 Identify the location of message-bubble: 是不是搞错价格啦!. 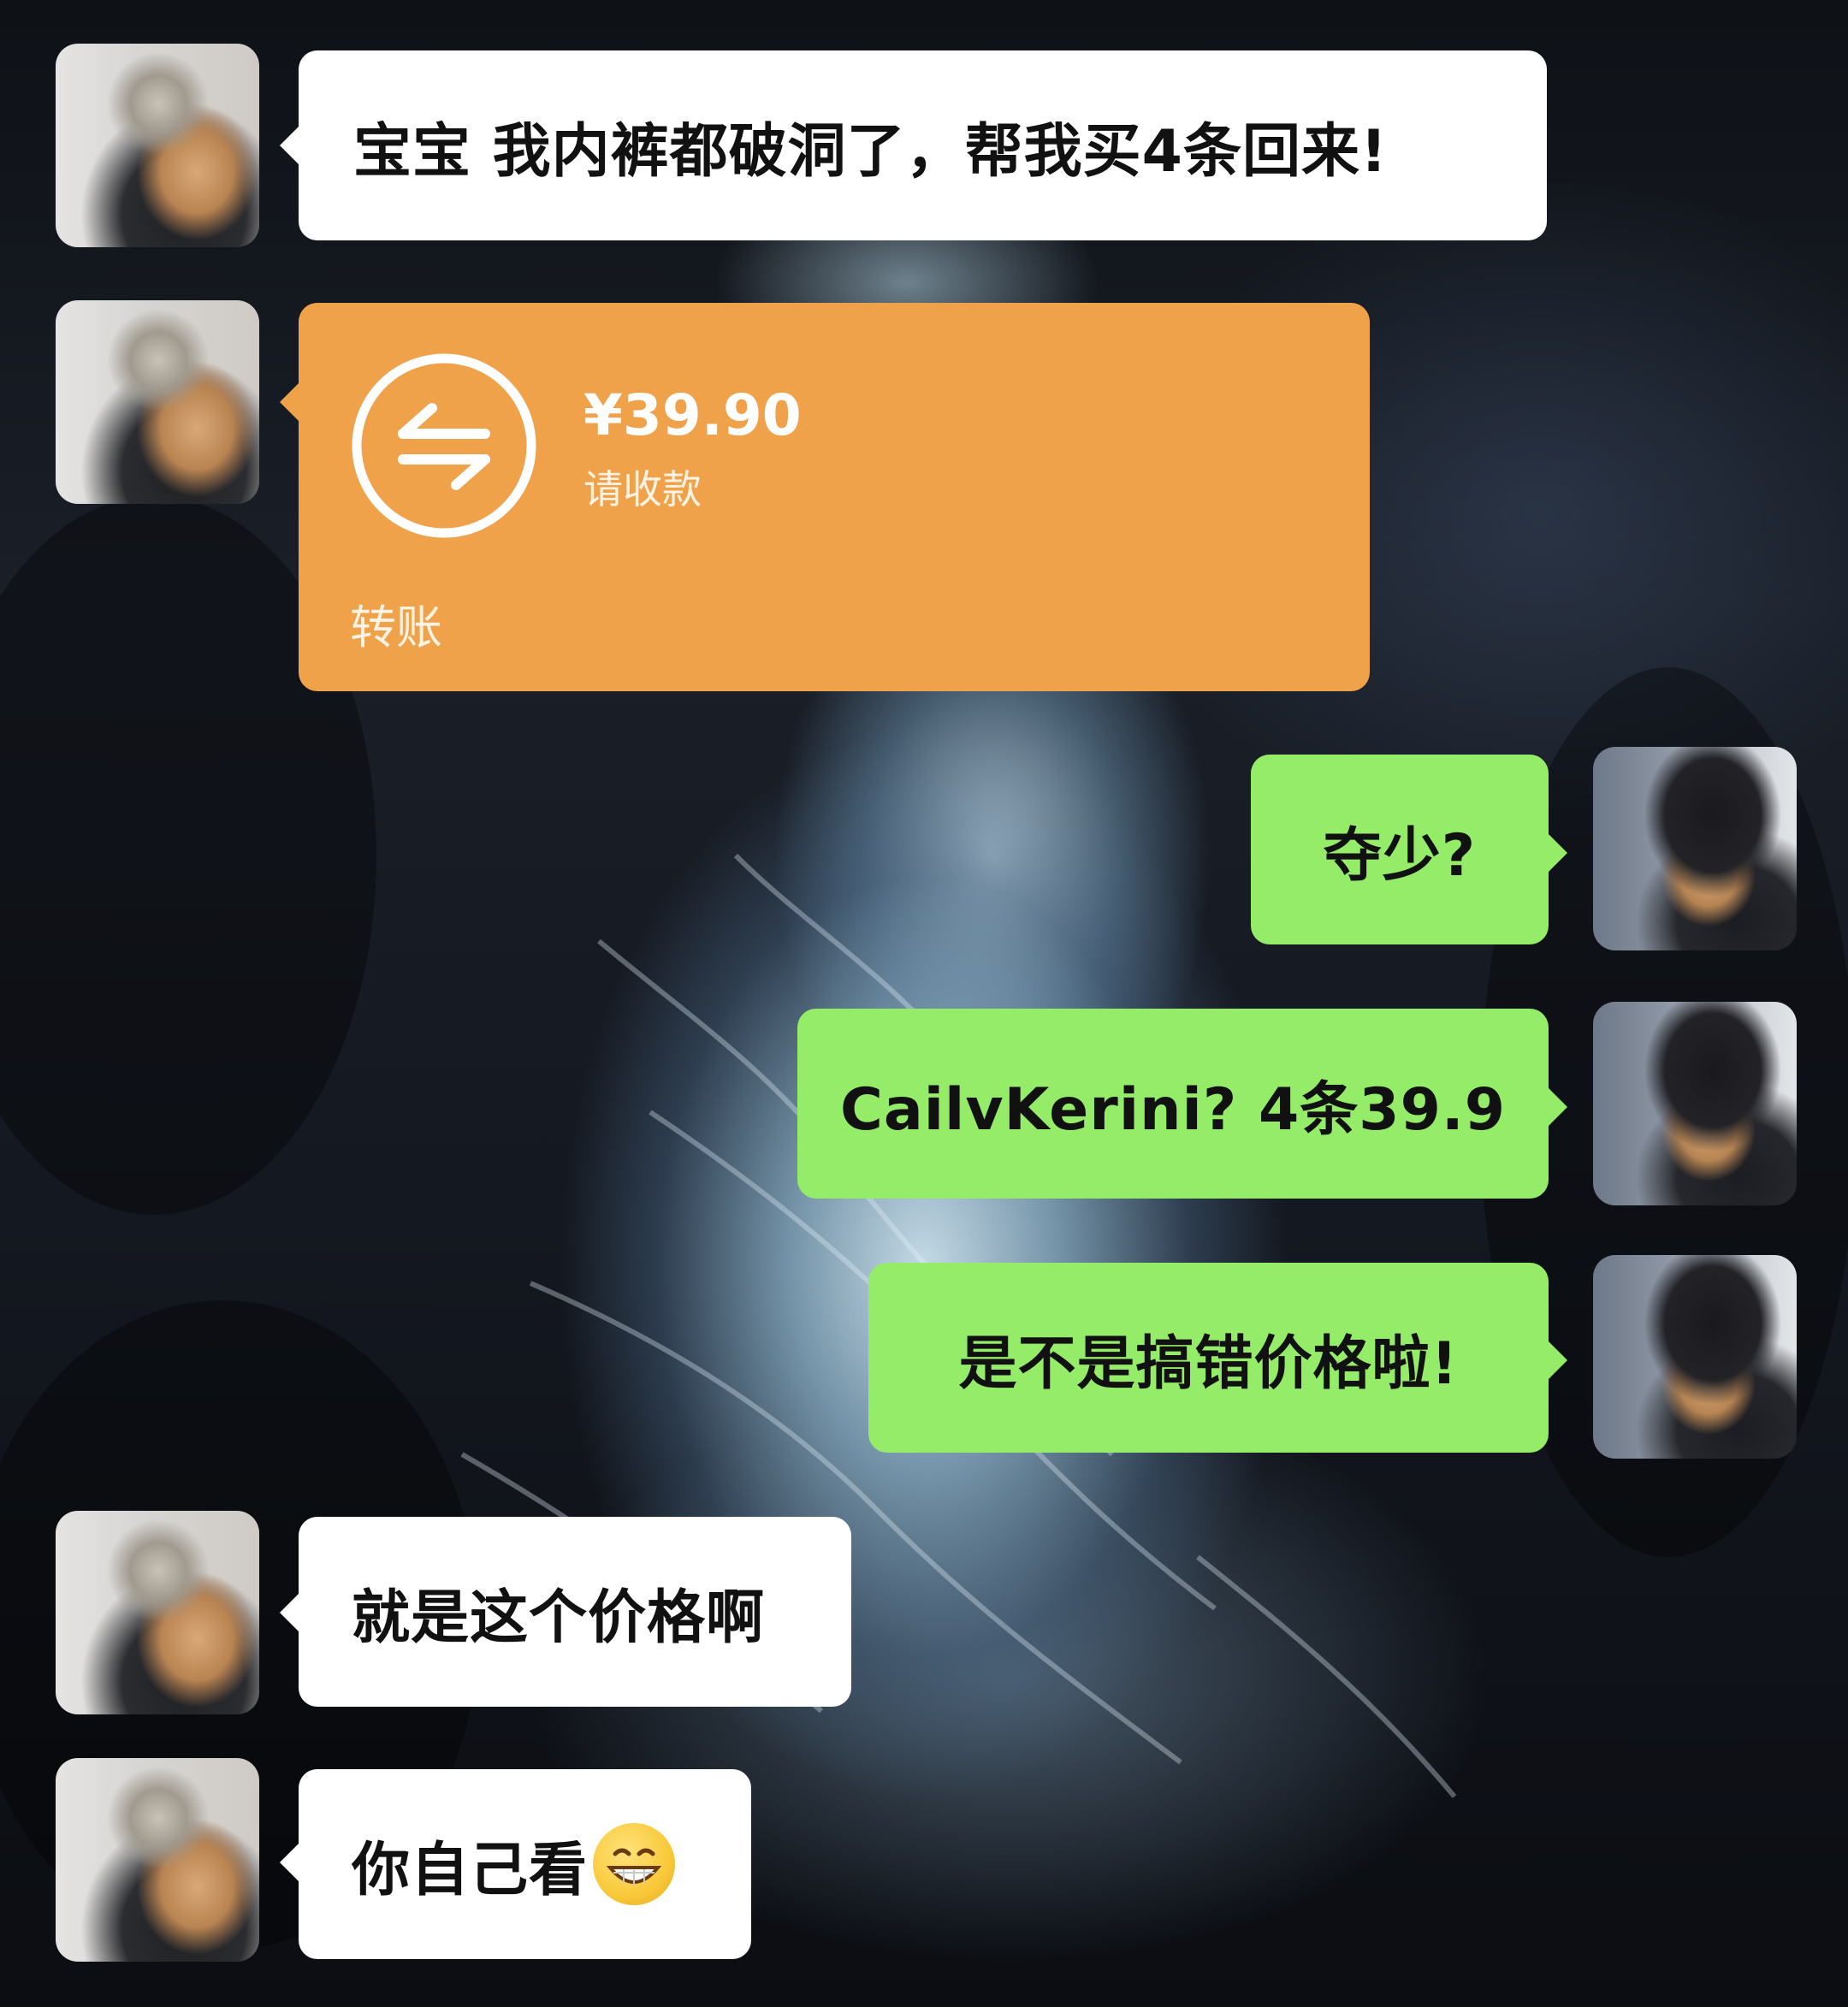
(1208, 1358).